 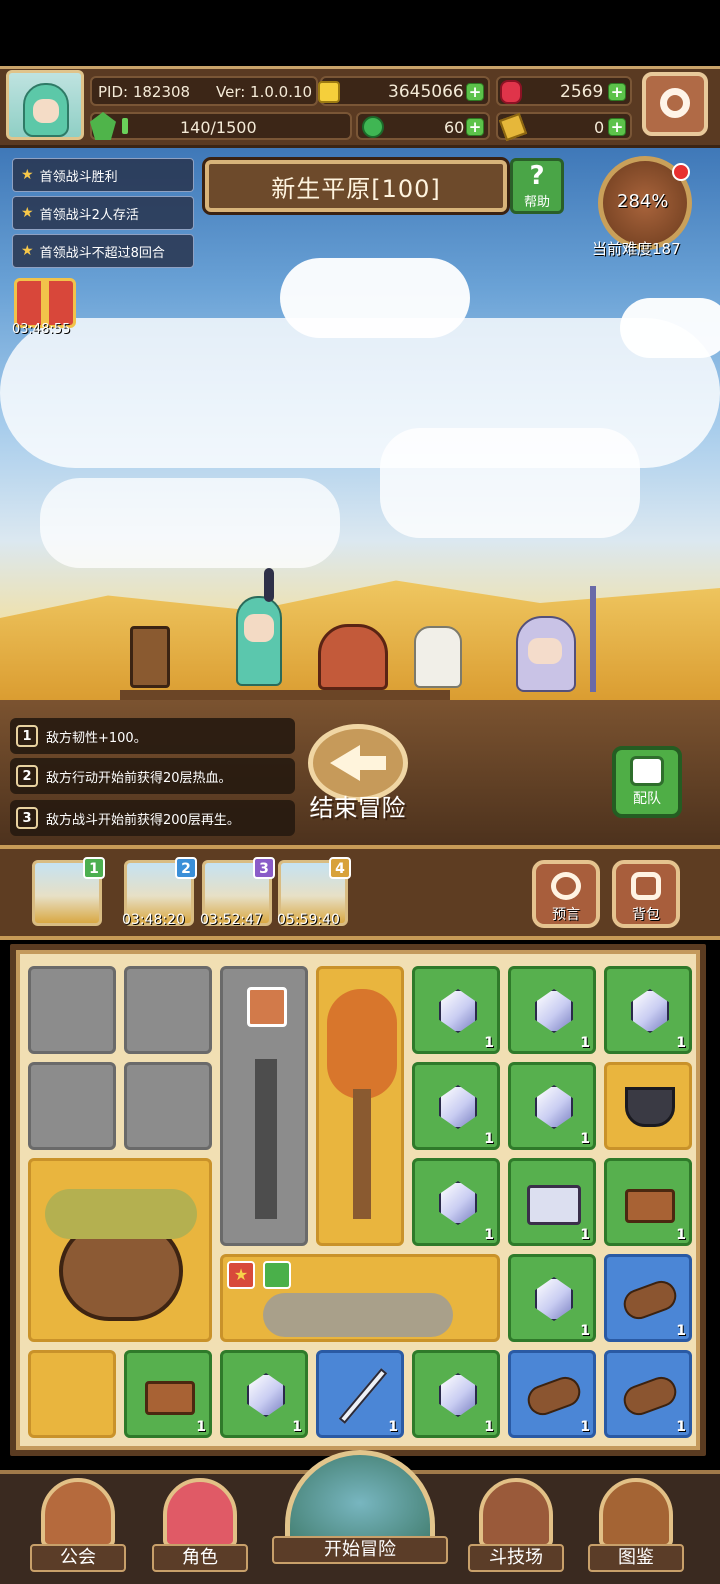 I want to click on map-tab-timer: 03:48:20, so click(x=153, y=920).